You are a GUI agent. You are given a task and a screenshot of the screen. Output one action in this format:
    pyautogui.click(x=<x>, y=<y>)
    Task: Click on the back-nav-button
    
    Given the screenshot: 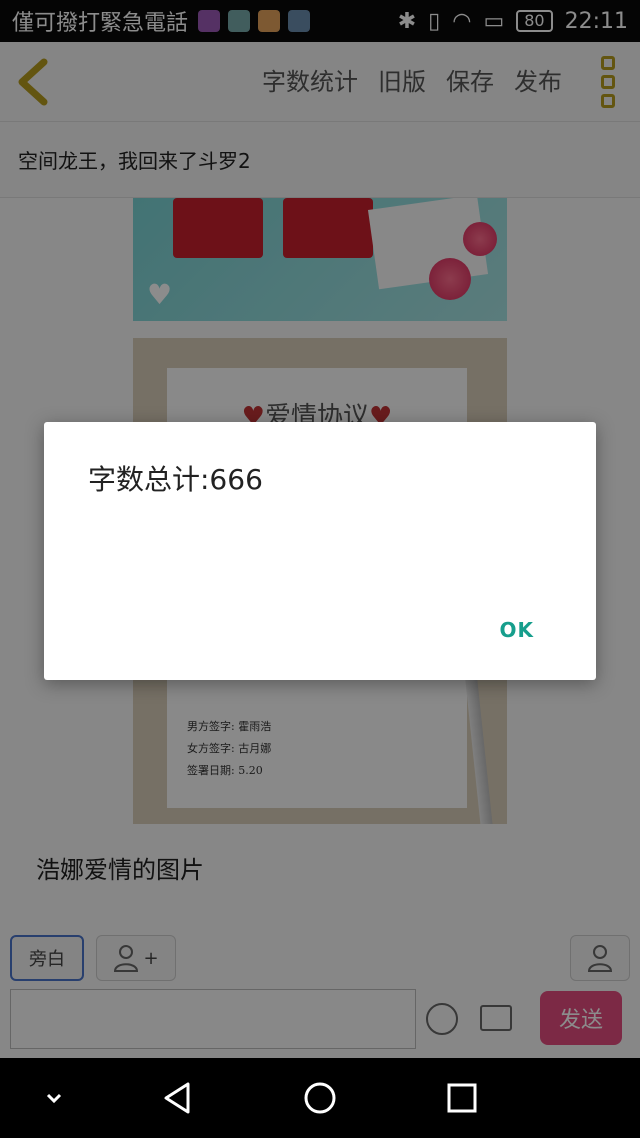 What is the action you would take?
    pyautogui.click(x=178, y=1098)
    